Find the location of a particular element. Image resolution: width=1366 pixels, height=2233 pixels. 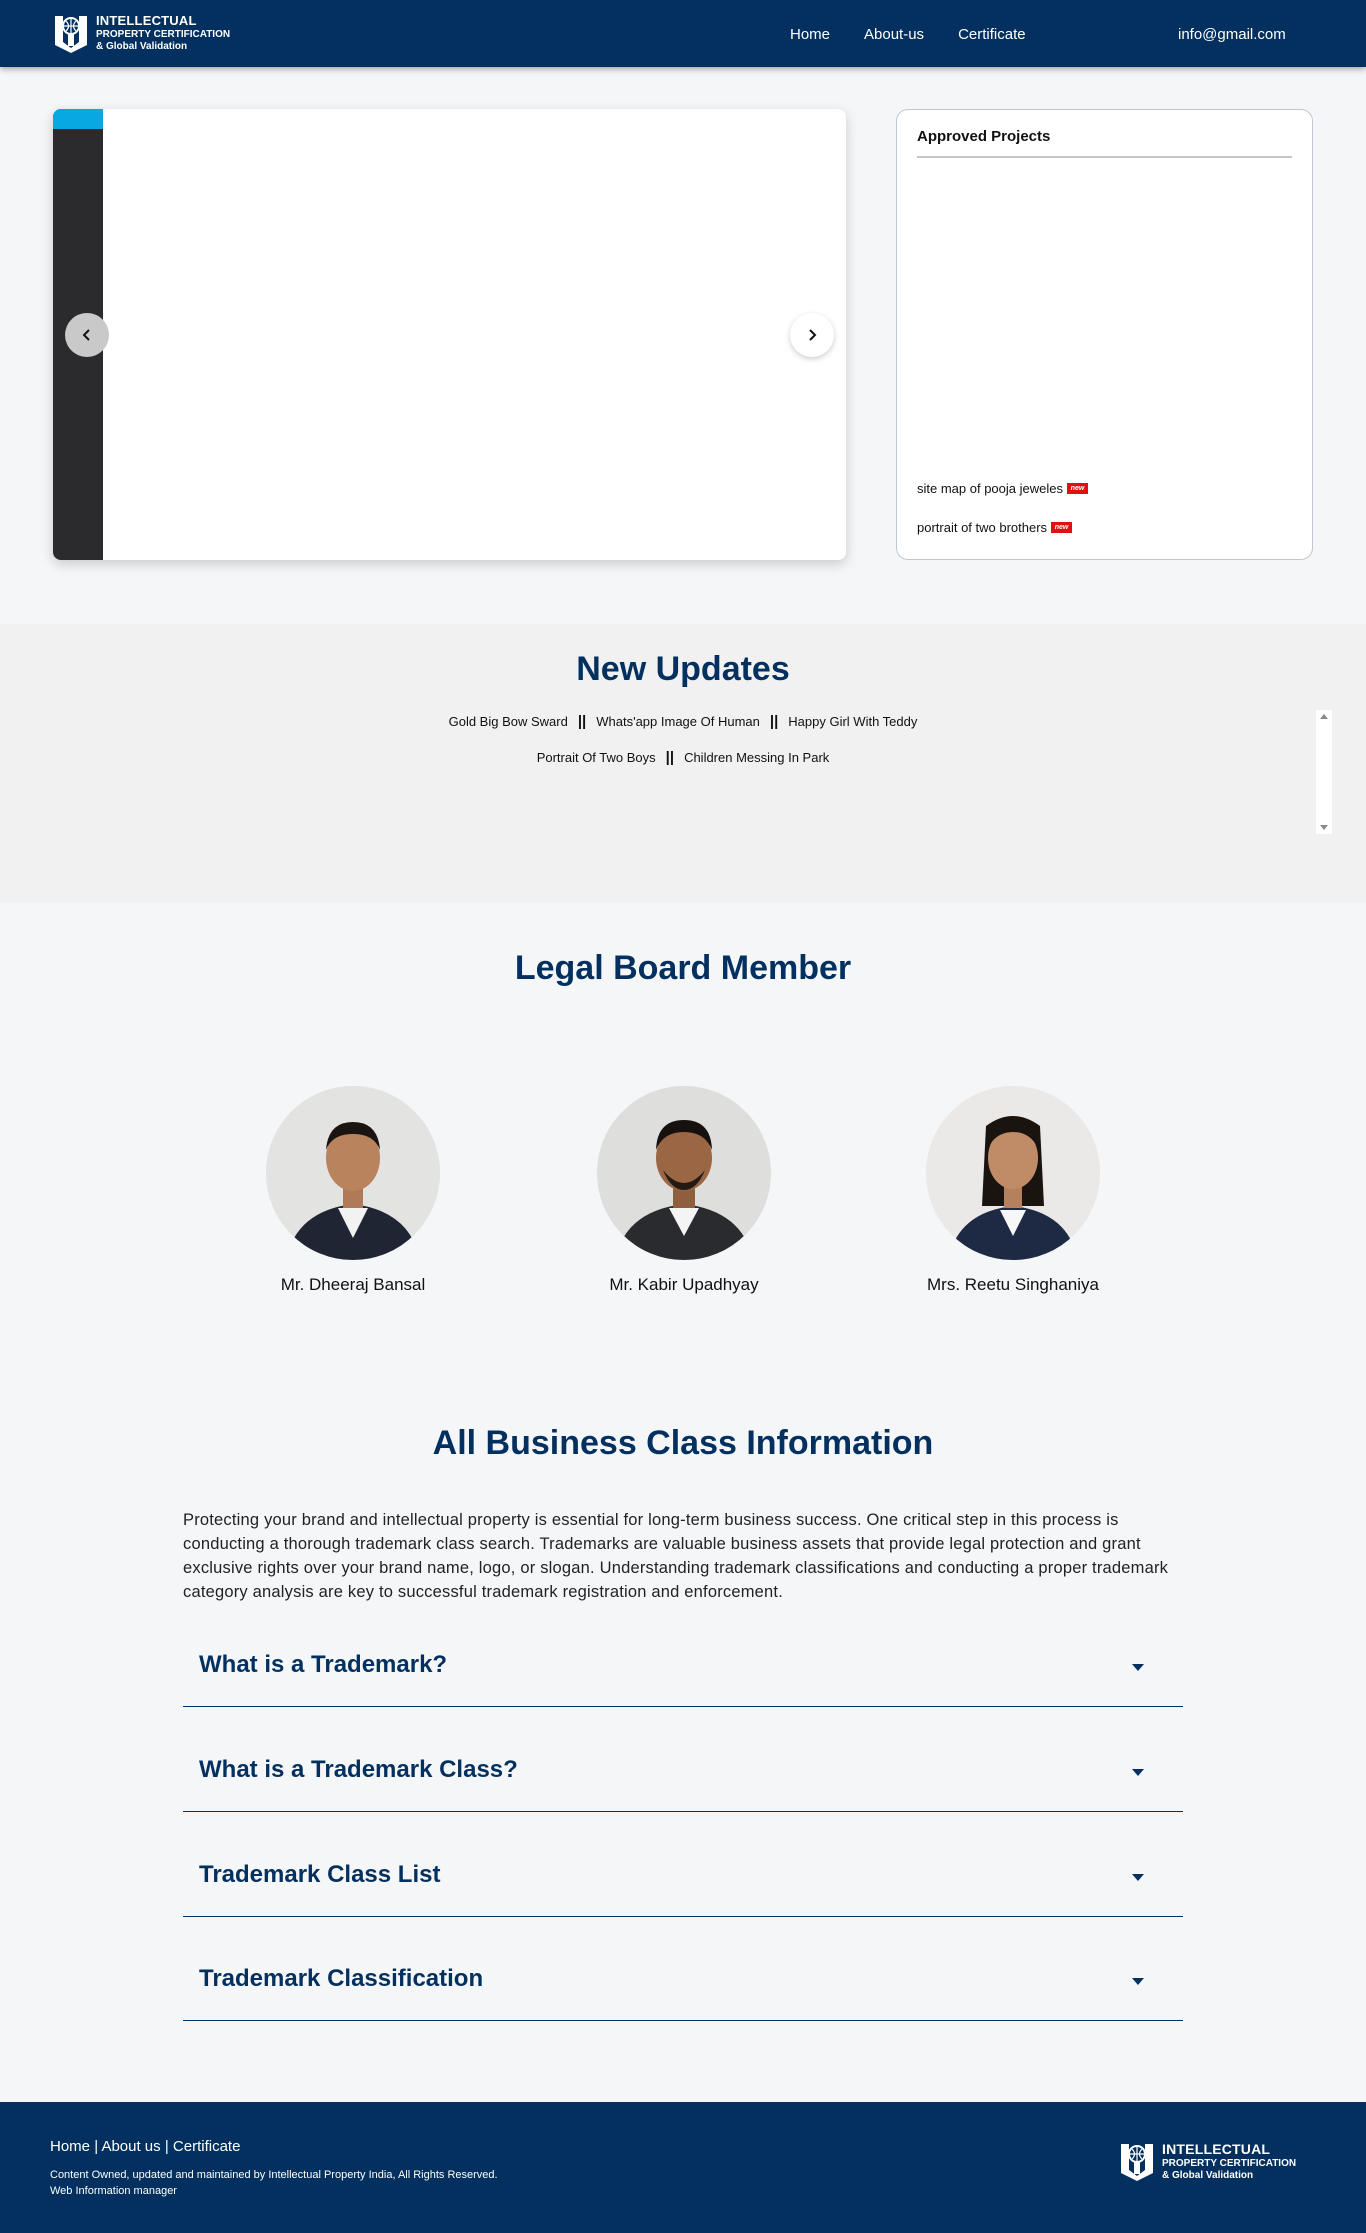

footer-certificate-link: Certificate is located at coordinates (207, 2146).